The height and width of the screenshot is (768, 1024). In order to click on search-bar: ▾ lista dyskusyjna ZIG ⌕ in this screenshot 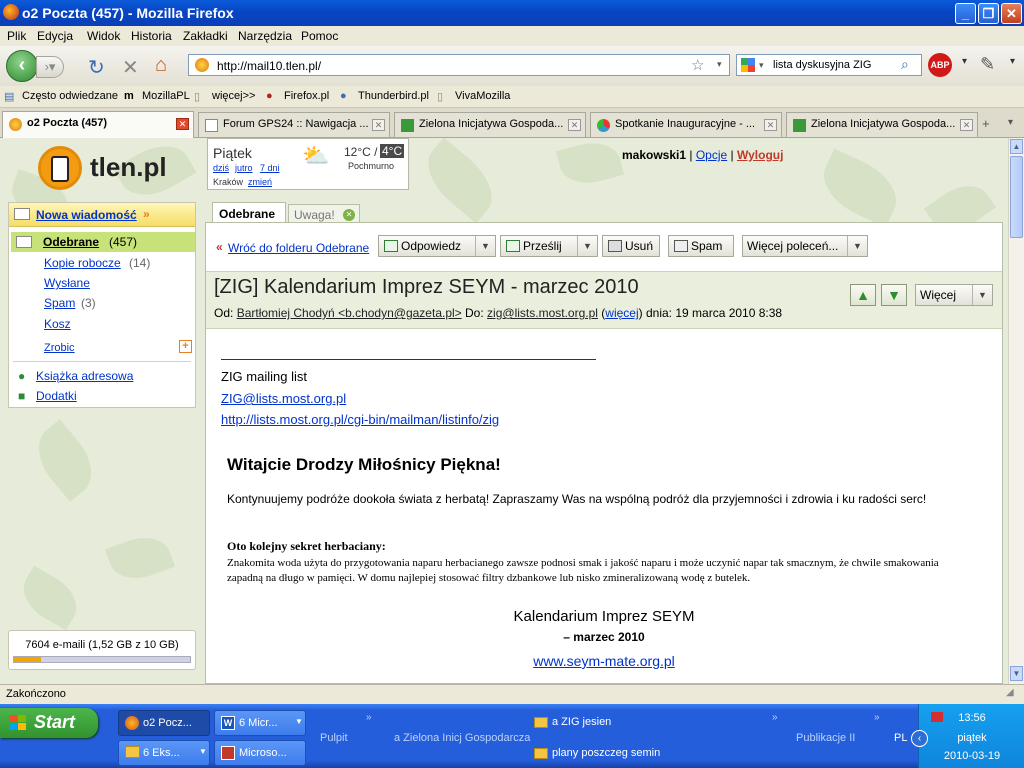, I will do `click(829, 65)`.